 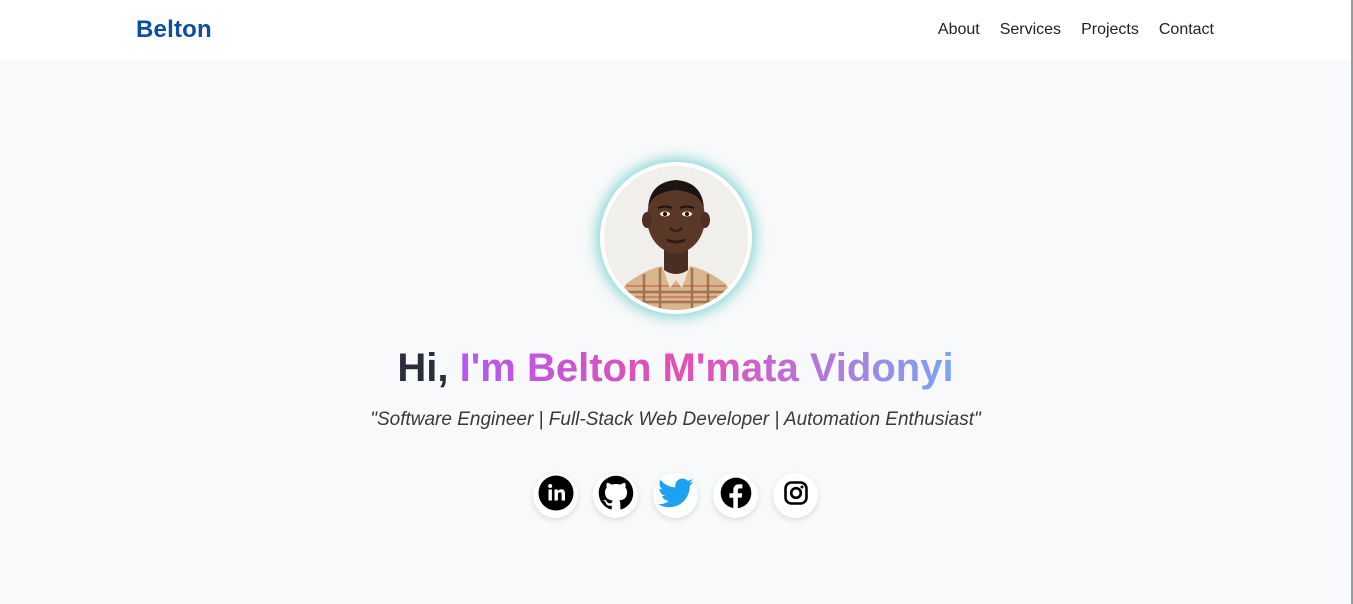 I want to click on brand-logo-link: Belton, so click(x=174, y=30).